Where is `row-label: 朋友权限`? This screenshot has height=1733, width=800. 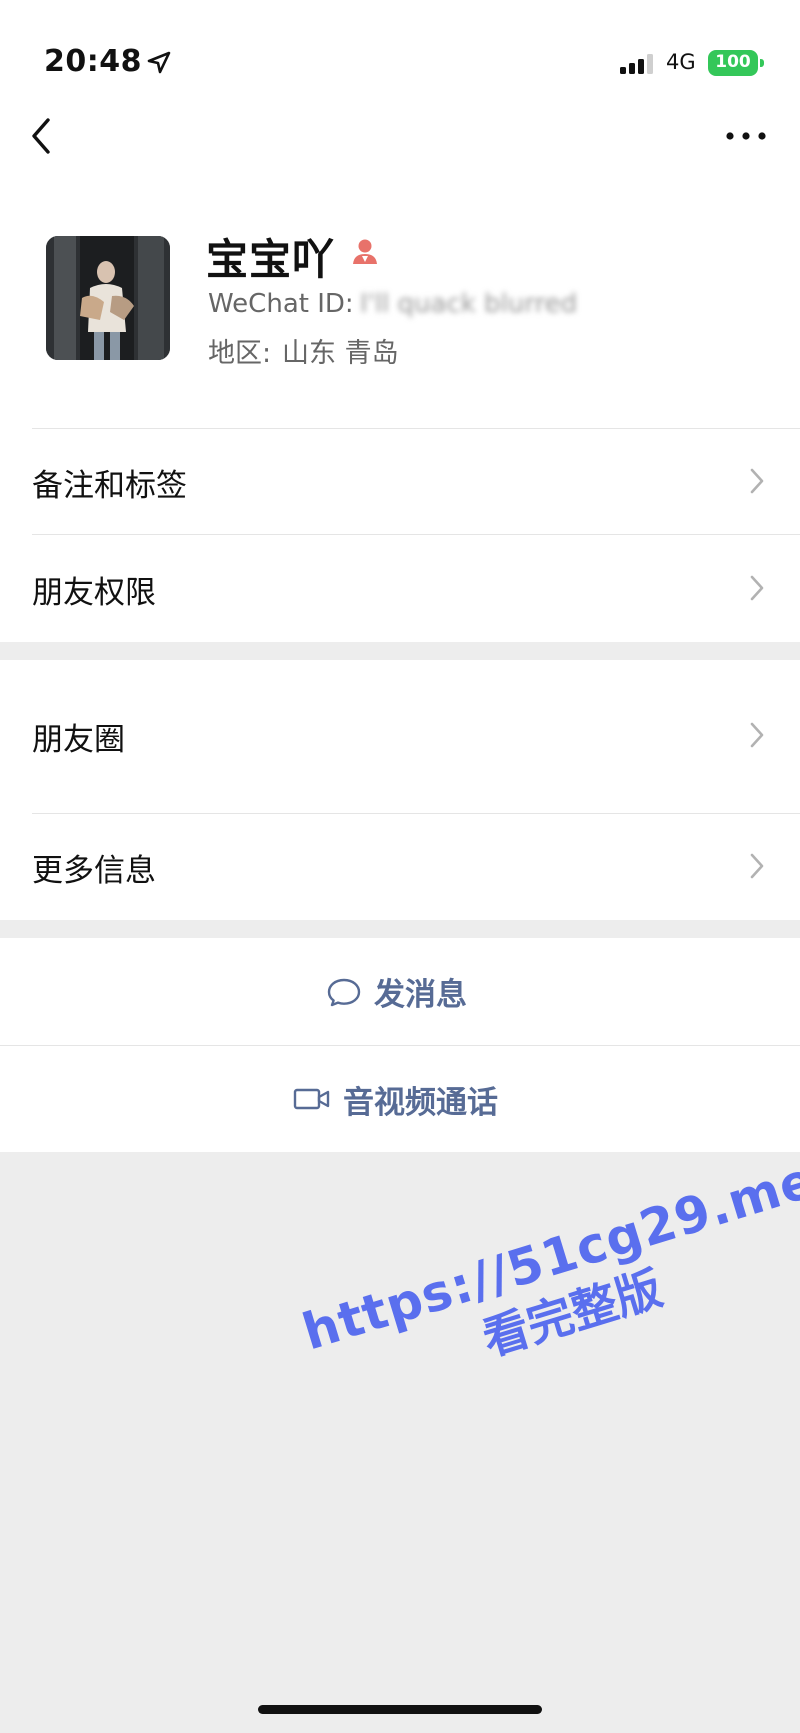 row-label: 朋友权限 is located at coordinates (94, 593).